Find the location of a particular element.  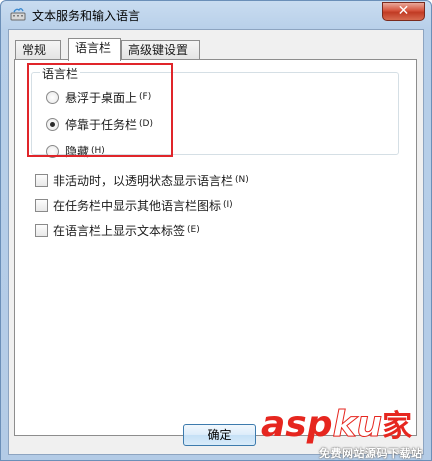

tab-label: 语言栏 is located at coordinates (93, 48).